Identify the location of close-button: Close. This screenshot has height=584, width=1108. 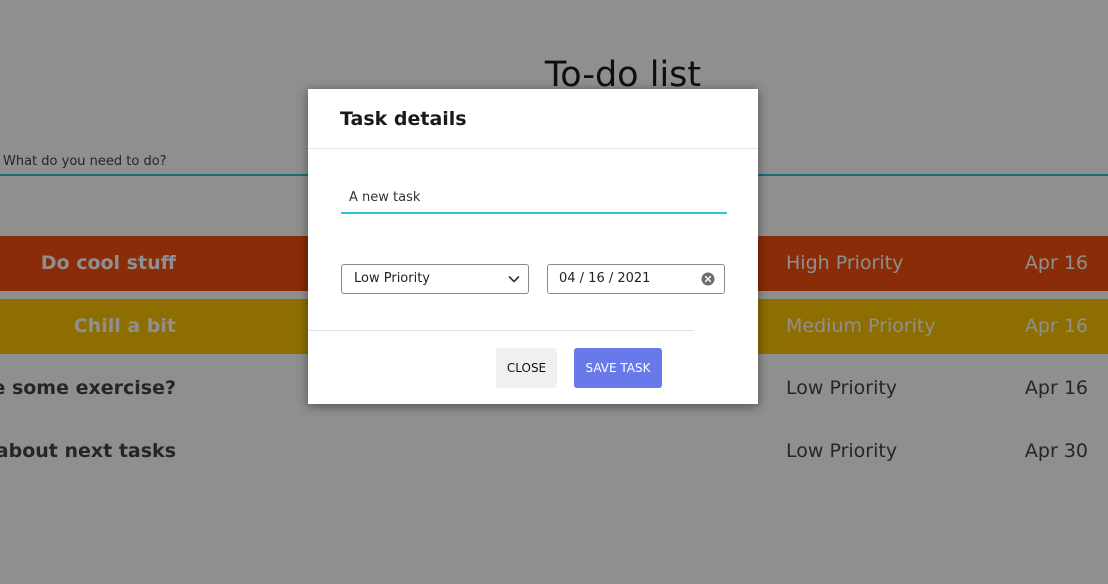
(526, 368).